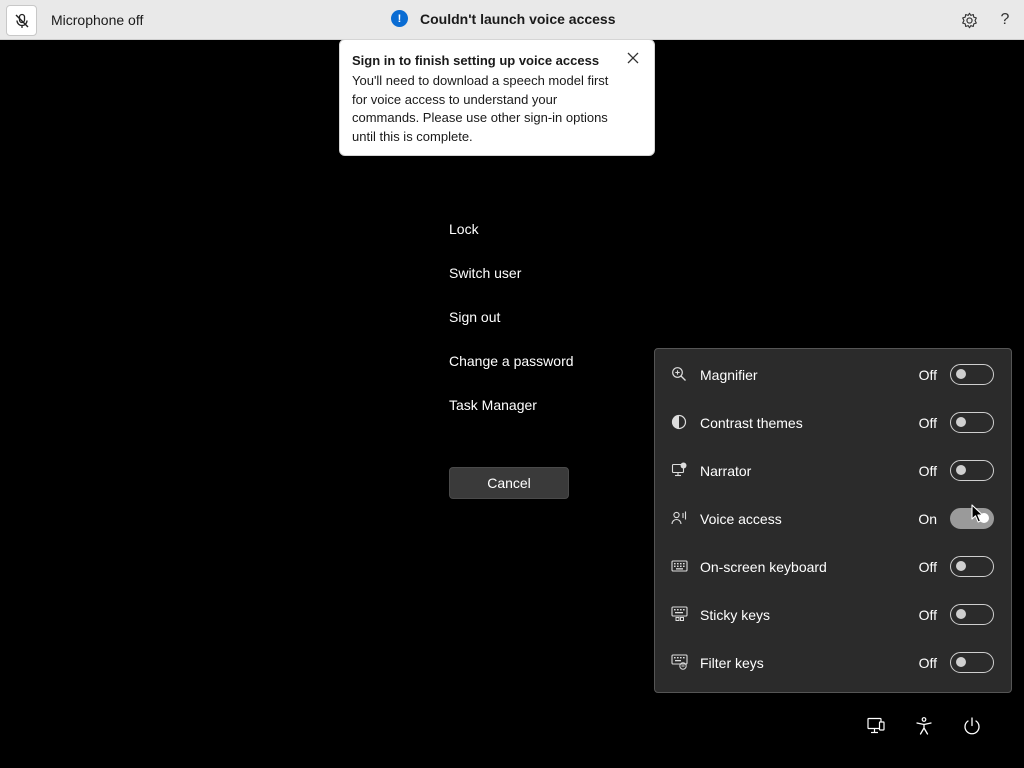 Image resolution: width=1024 pixels, height=768 pixels. What do you see at coordinates (1005, 20) in the screenshot?
I see `help-button: ?` at bounding box center [1005, 20].